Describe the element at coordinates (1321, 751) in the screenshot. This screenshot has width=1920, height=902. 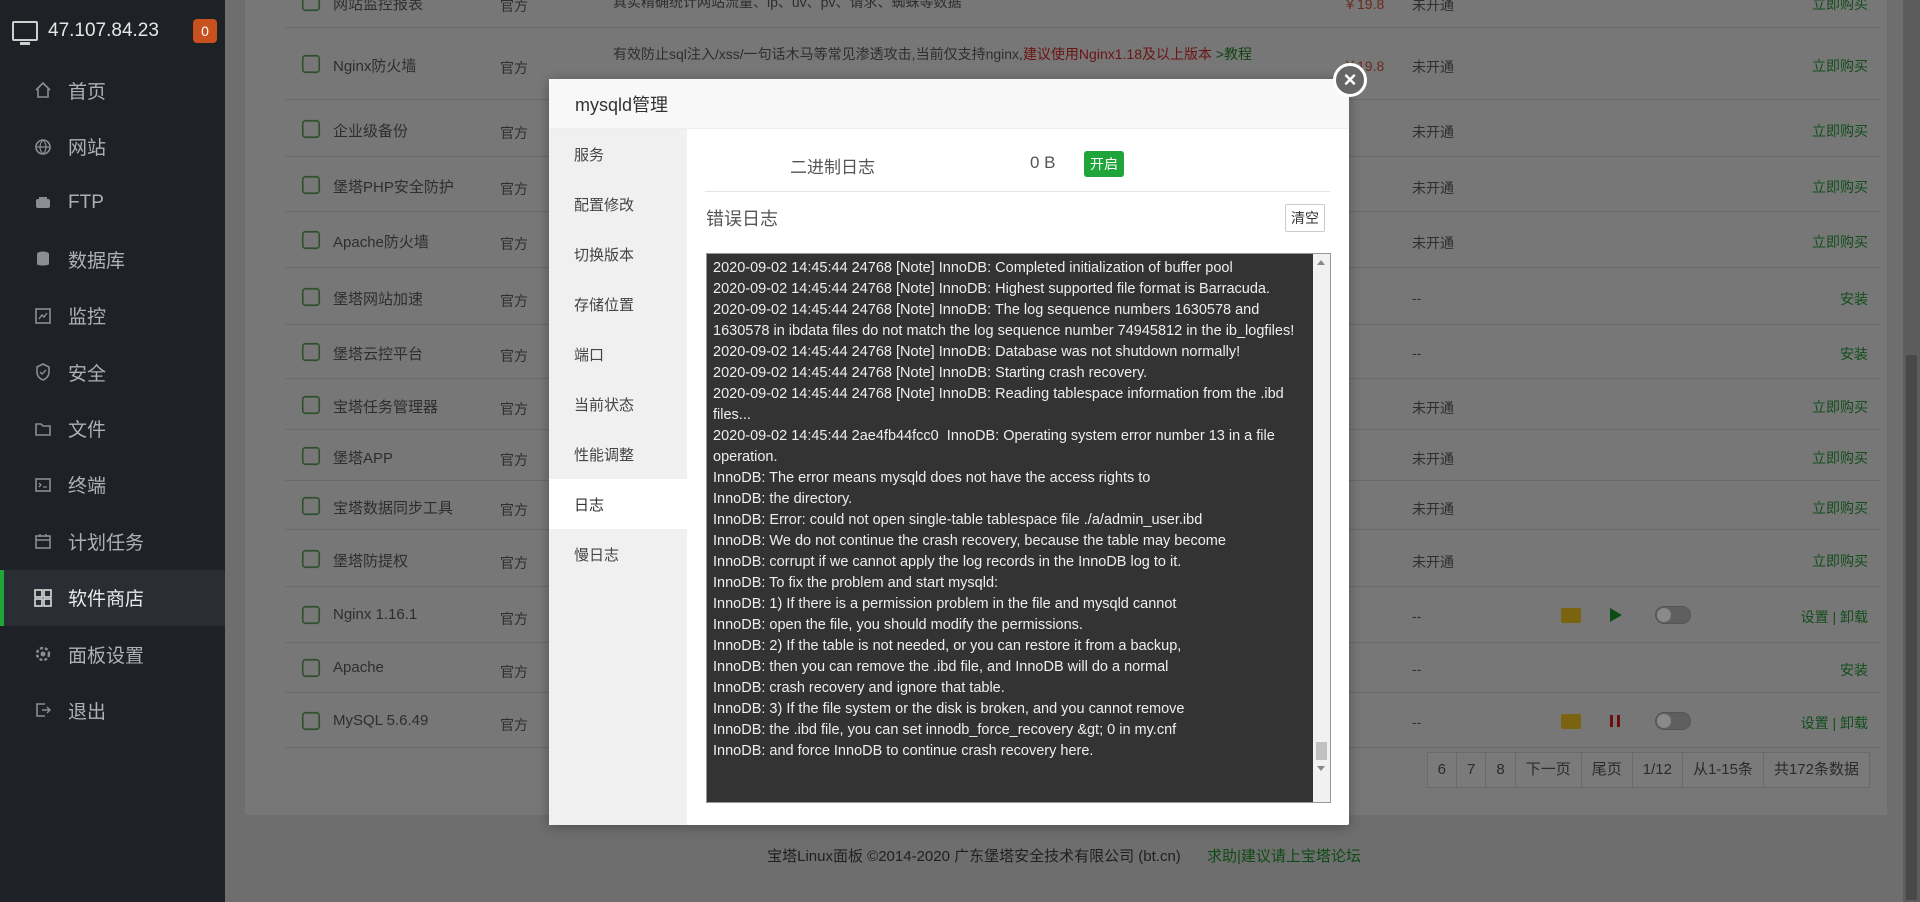
I see `log-scrollbar-thumb` at that location.